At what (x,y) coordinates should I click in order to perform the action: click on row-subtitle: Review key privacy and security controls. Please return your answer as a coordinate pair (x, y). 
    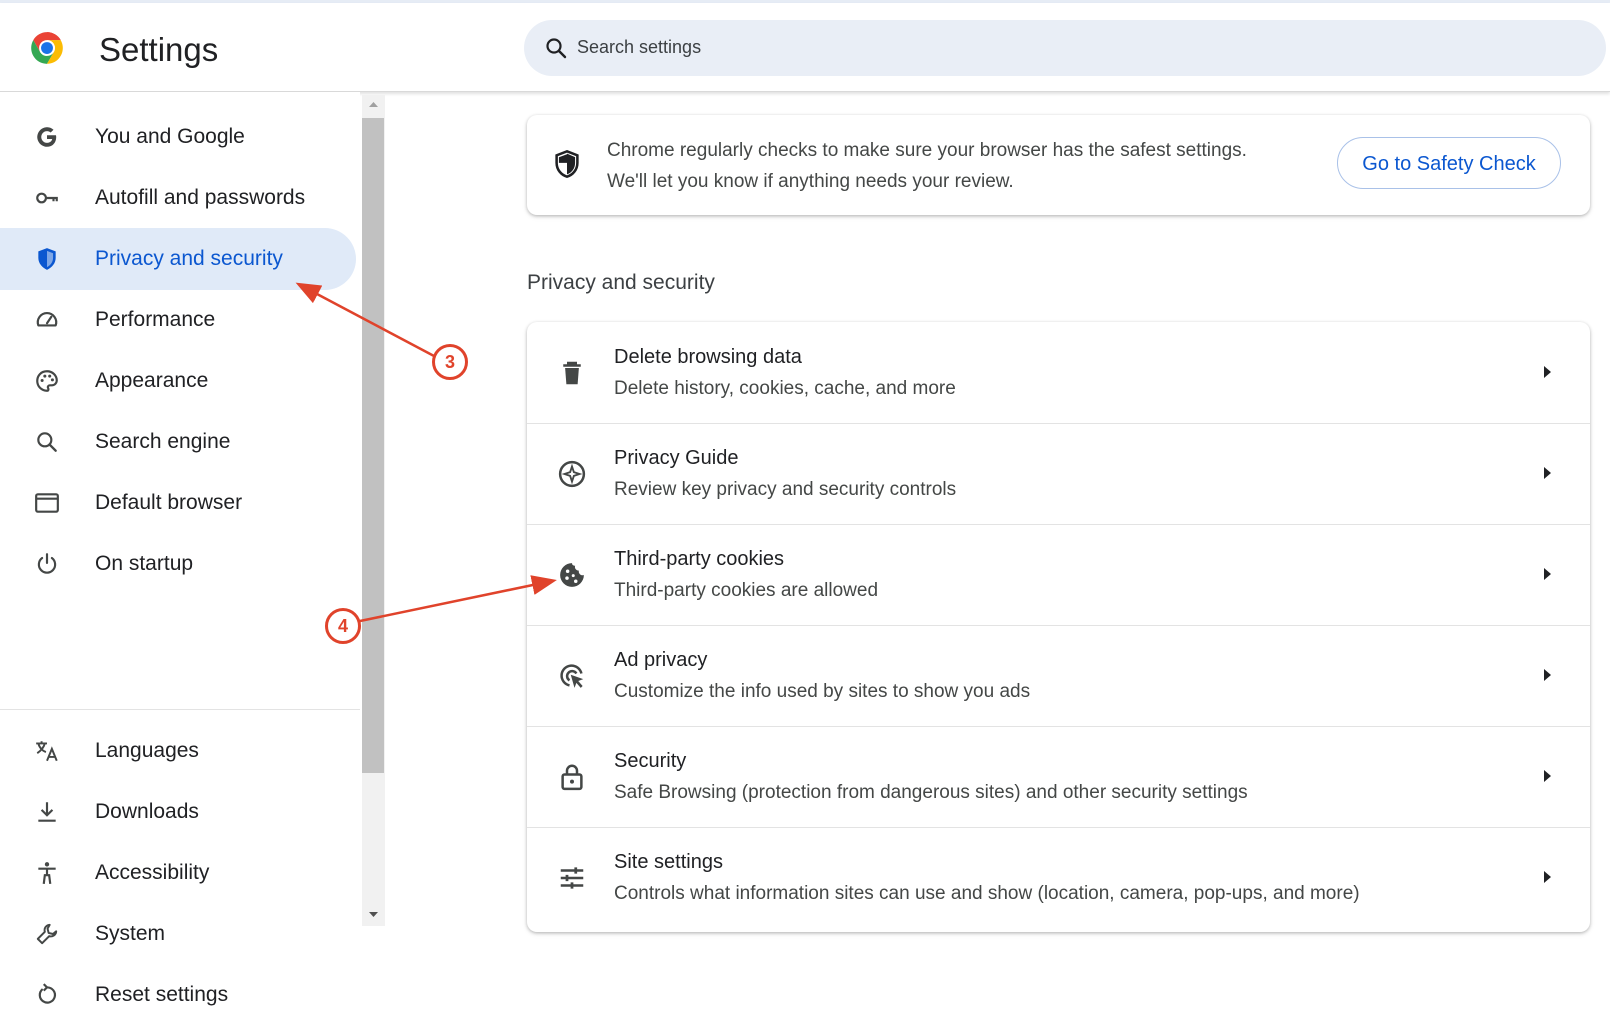
    Looking at the image, I should click on (785, 489).